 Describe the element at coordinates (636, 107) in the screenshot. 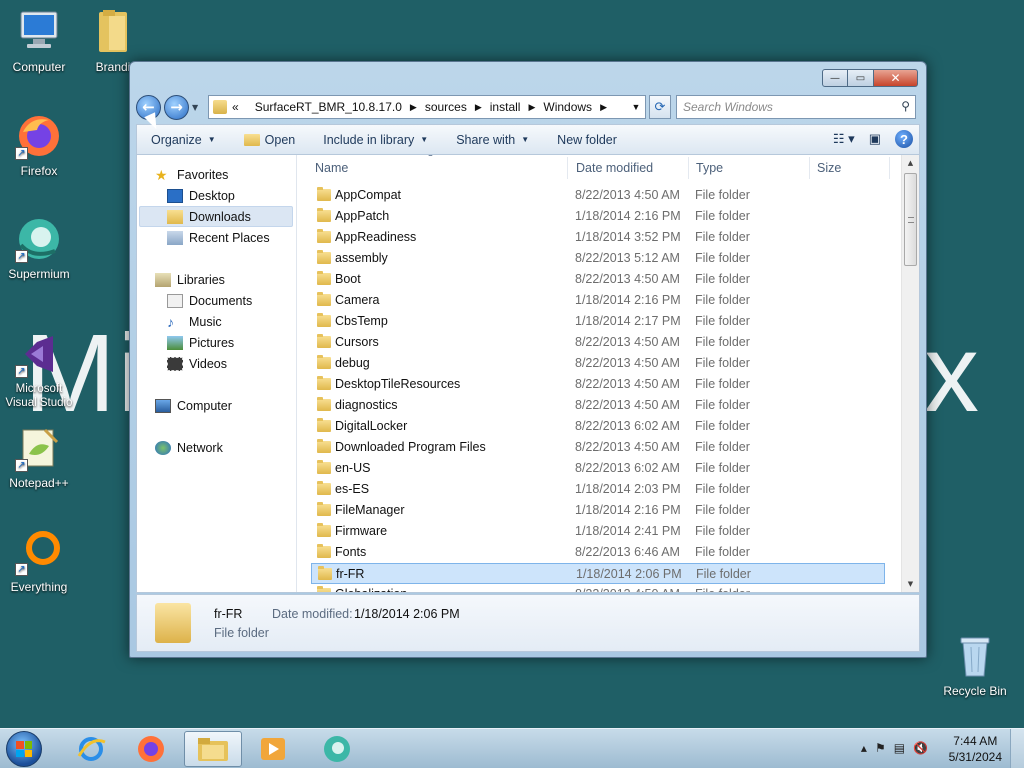

I see `address-dropdown-icon: ▼` at that location.